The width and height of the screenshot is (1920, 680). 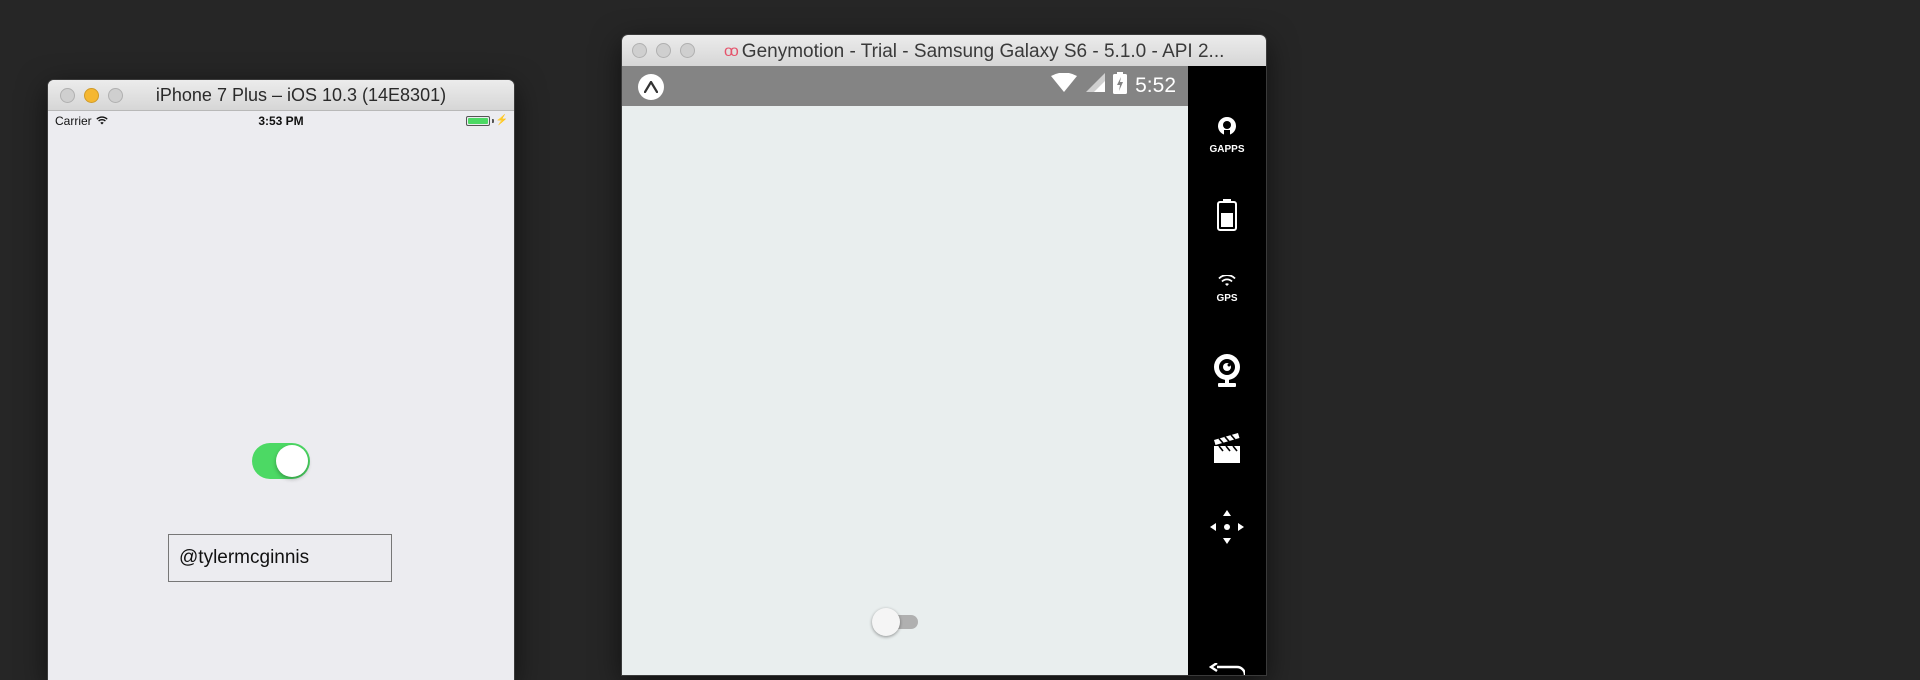 I want to click on android-toggle-switch, so click(x=898, y=621).